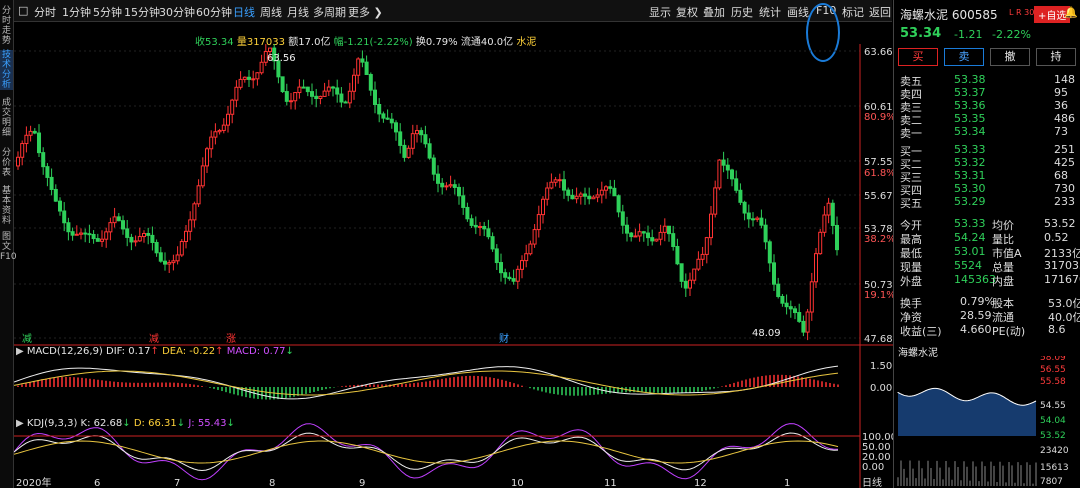 The width and height of the screenshot is (1080, 488). What do you see at coordinates (880, 12) in the screenshot?
I see `btn-back: 返回` at bounding box center [880, 12].